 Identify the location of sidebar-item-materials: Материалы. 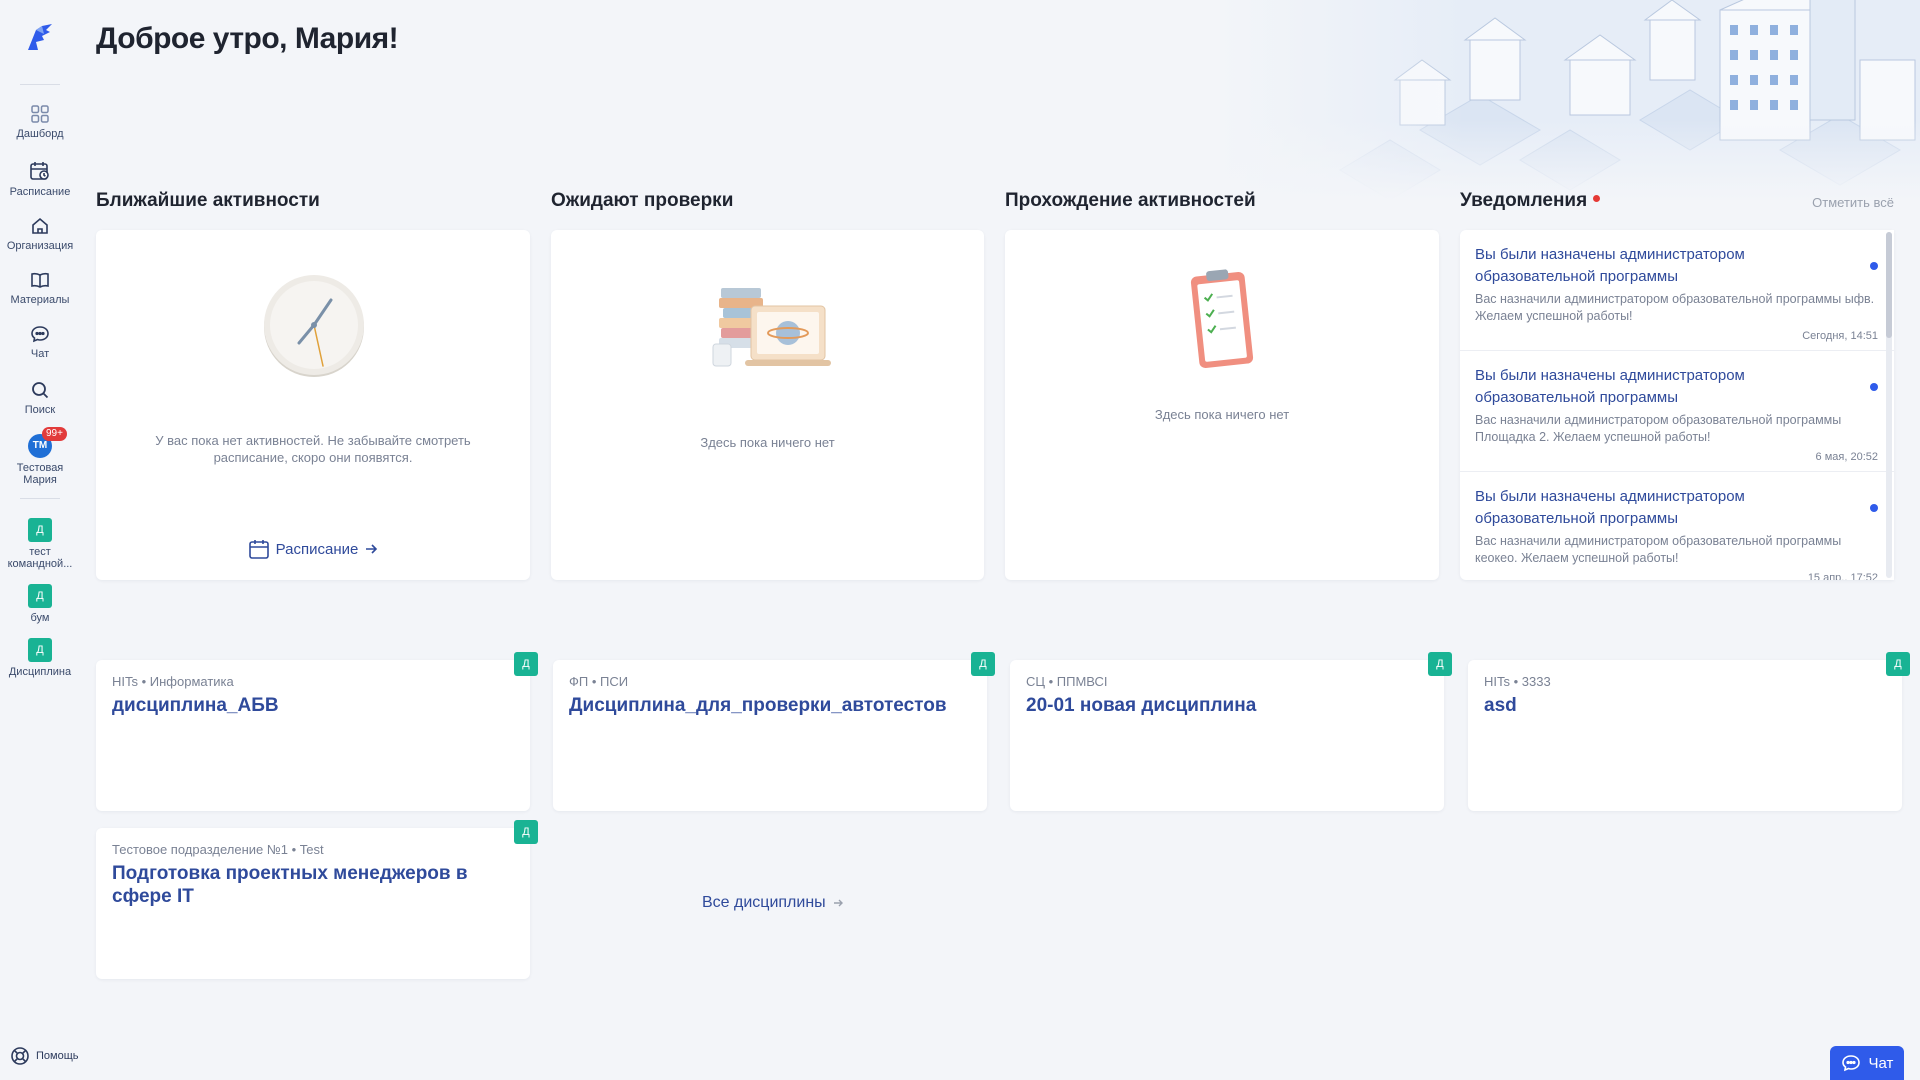
(40, 288).